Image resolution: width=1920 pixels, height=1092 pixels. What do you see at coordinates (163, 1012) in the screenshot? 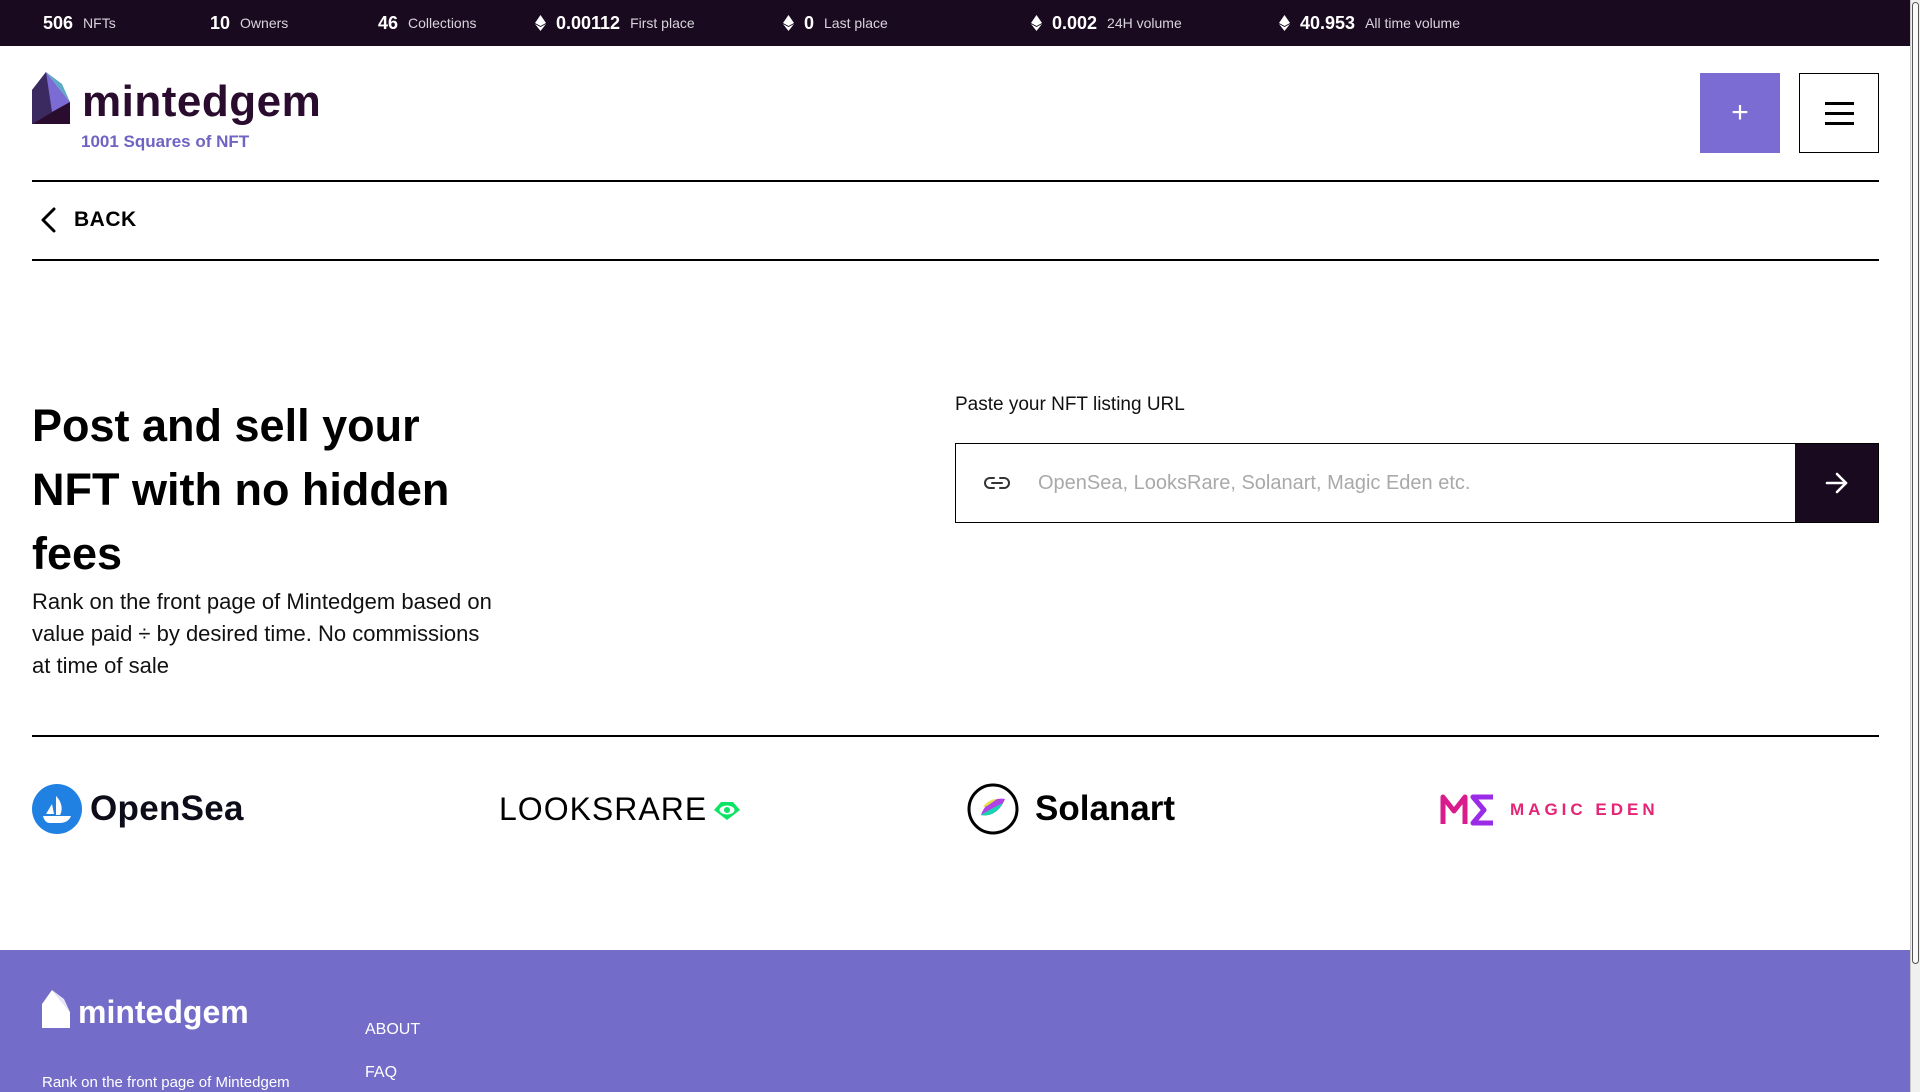
I see `footer-brand: mintedgem` at bounding box center [163, 1012].